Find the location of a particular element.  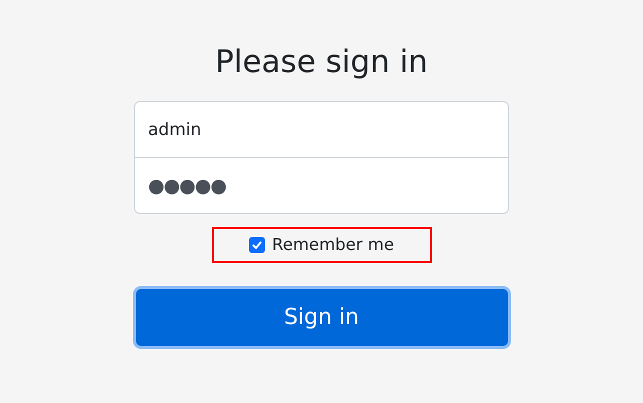

remember-checkbox is located at coordinates (256, 245).